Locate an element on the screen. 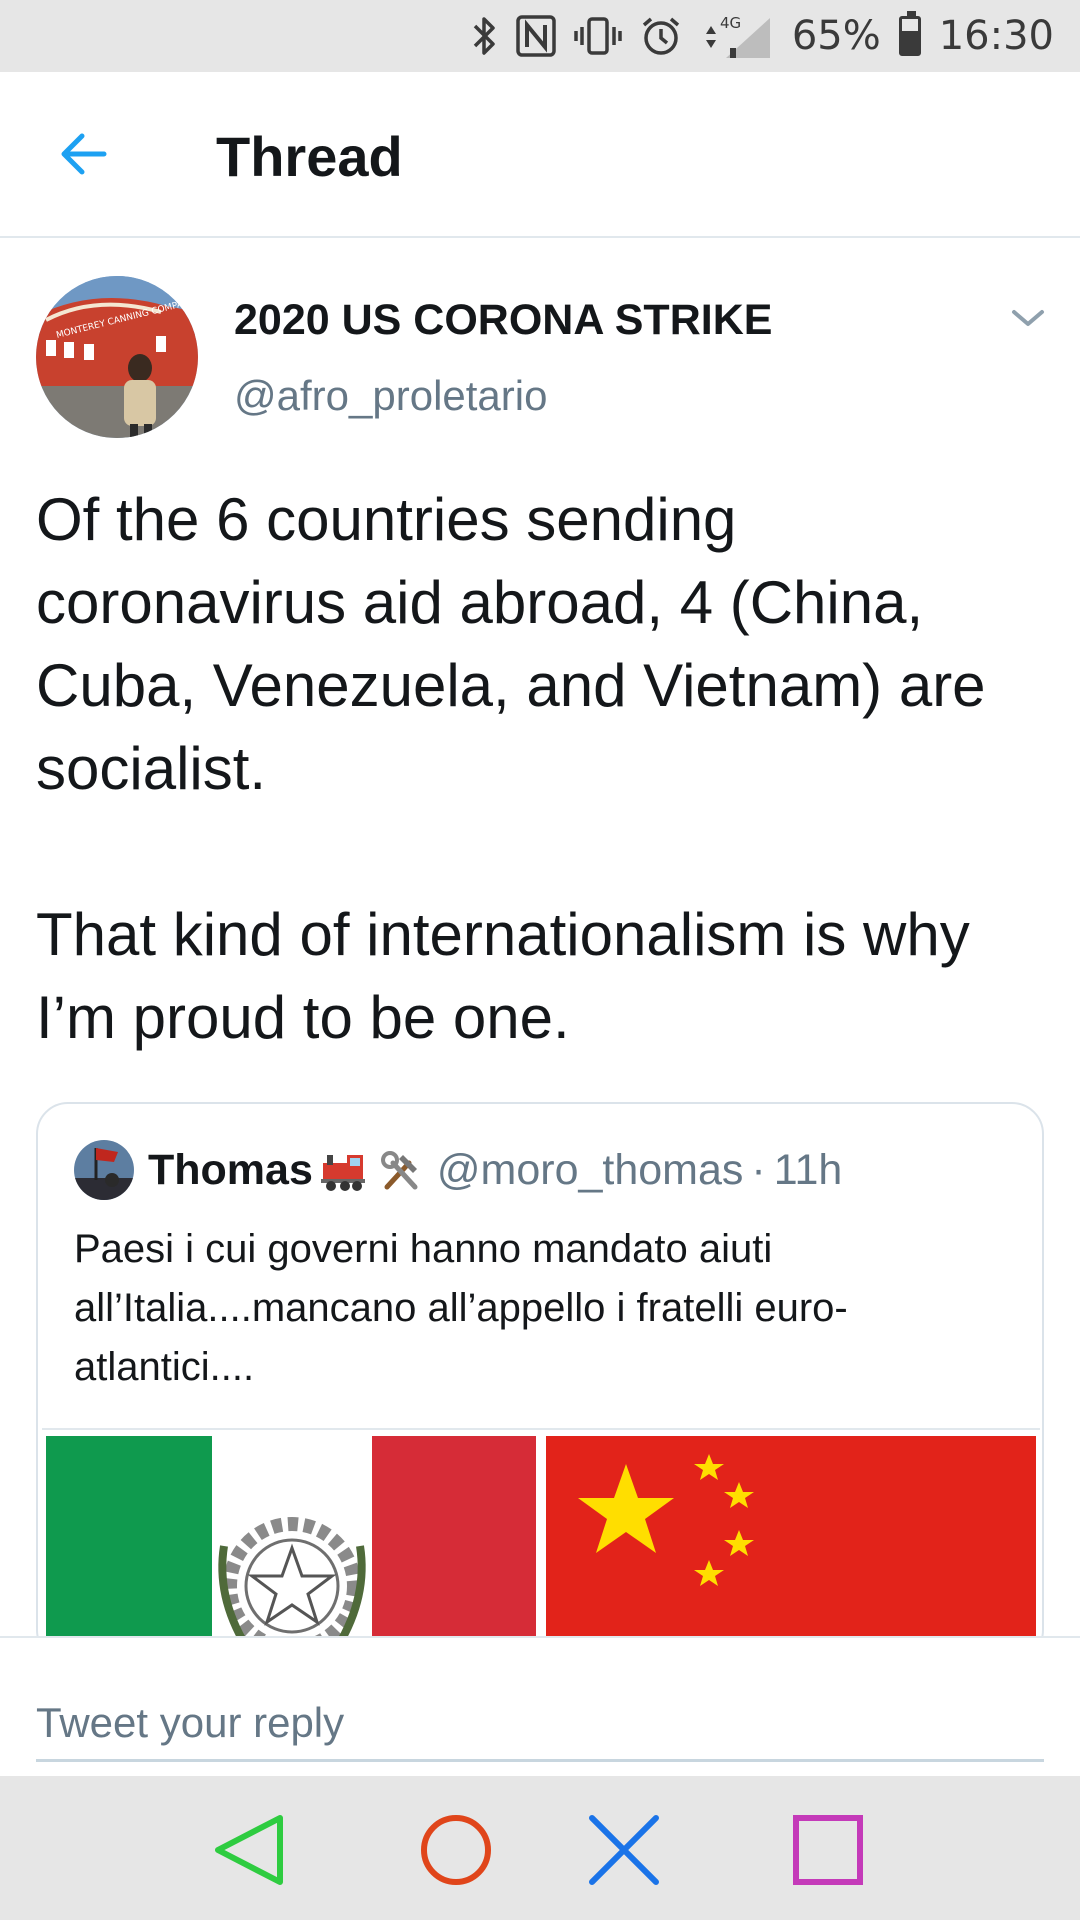  navigation-bar is located at coordinates (540, 1848).